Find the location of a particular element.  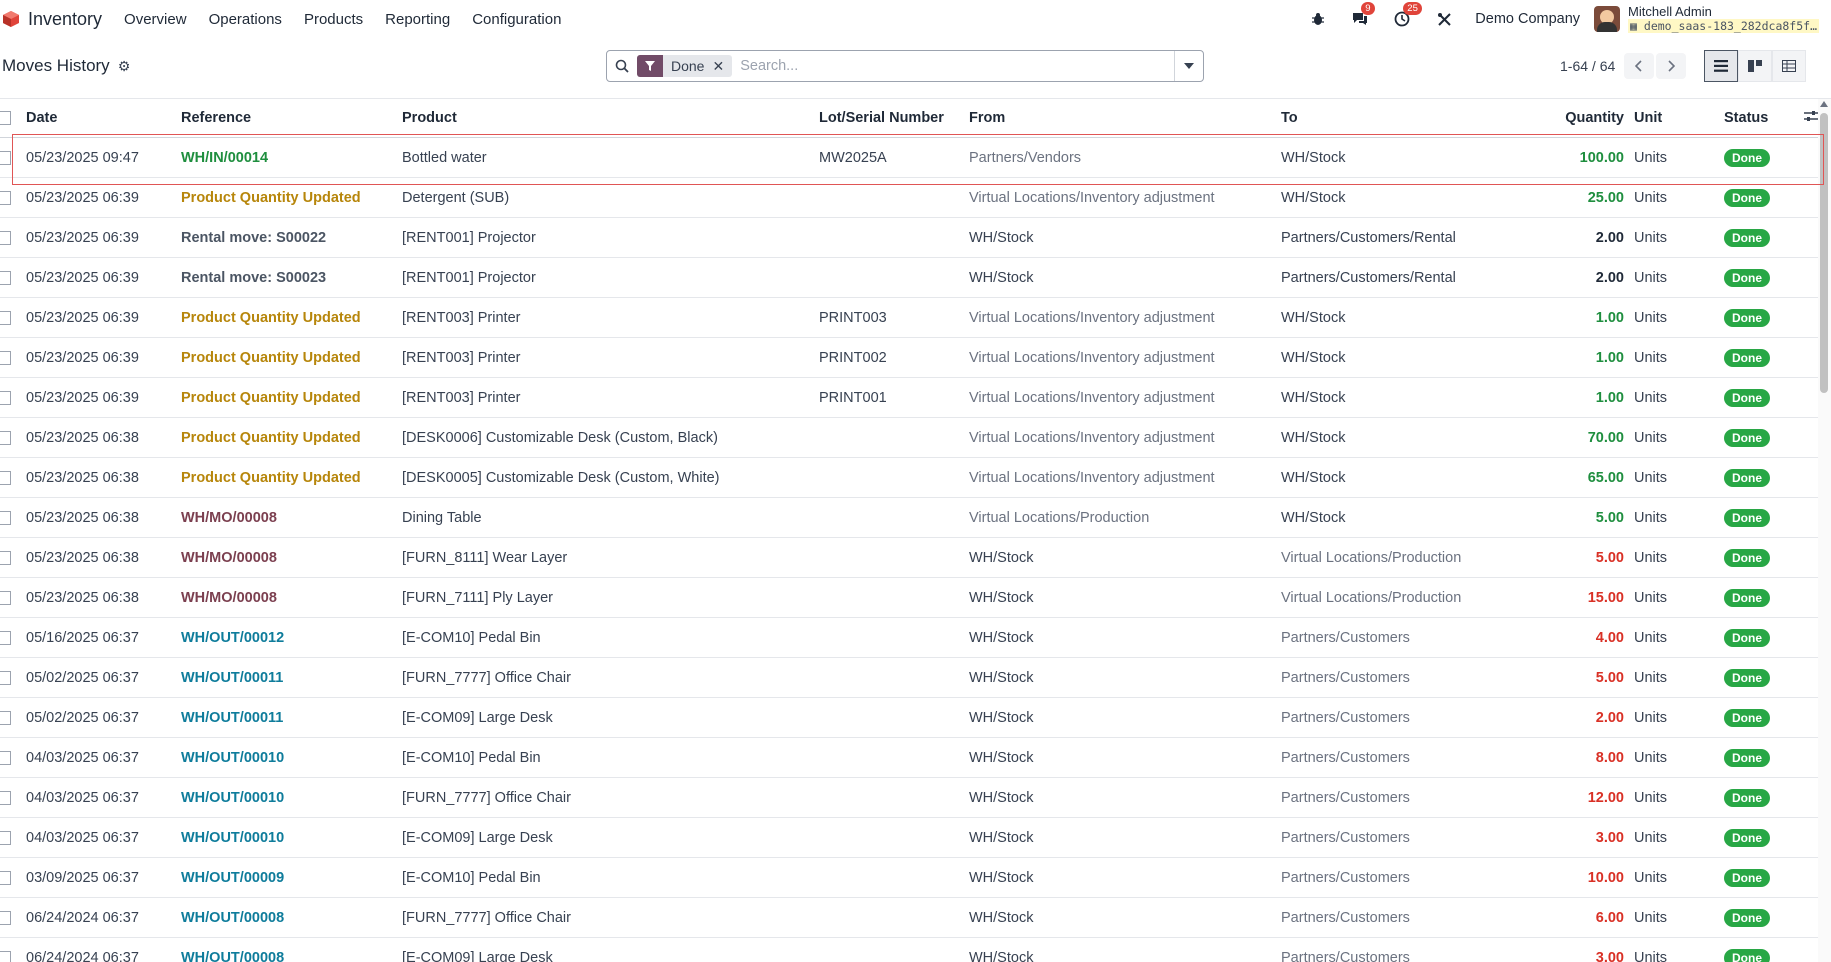

col-lot: Lot/Serial Number is located at coordinates (894, 118).